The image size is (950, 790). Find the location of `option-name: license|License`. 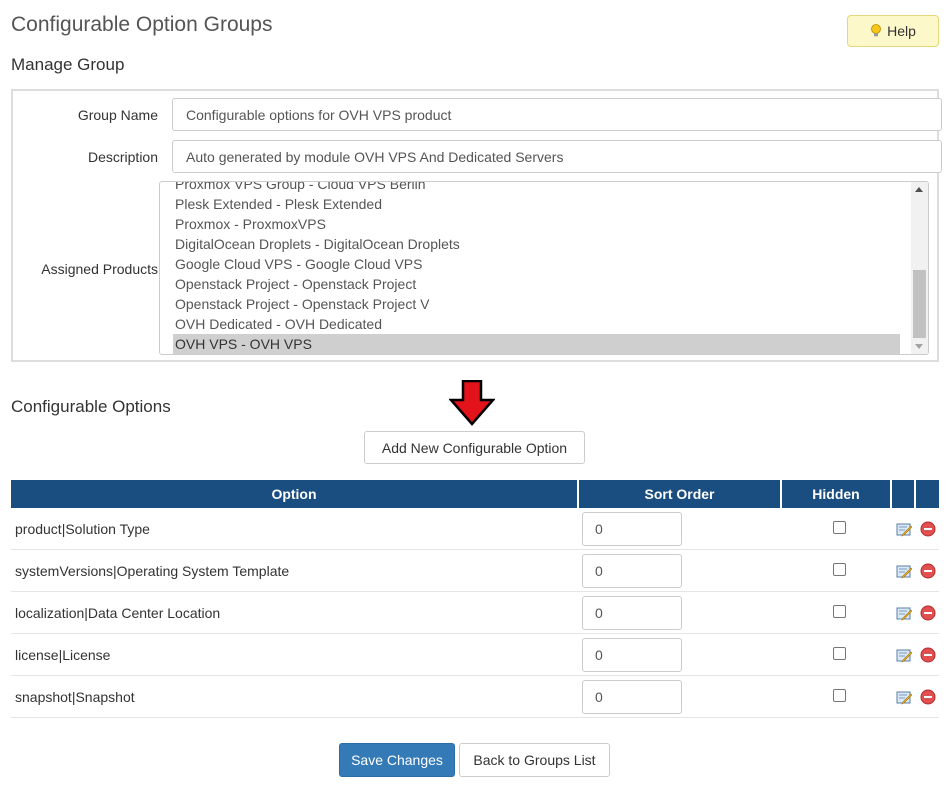

option-name: license|License is located at coordinates (295, 655).